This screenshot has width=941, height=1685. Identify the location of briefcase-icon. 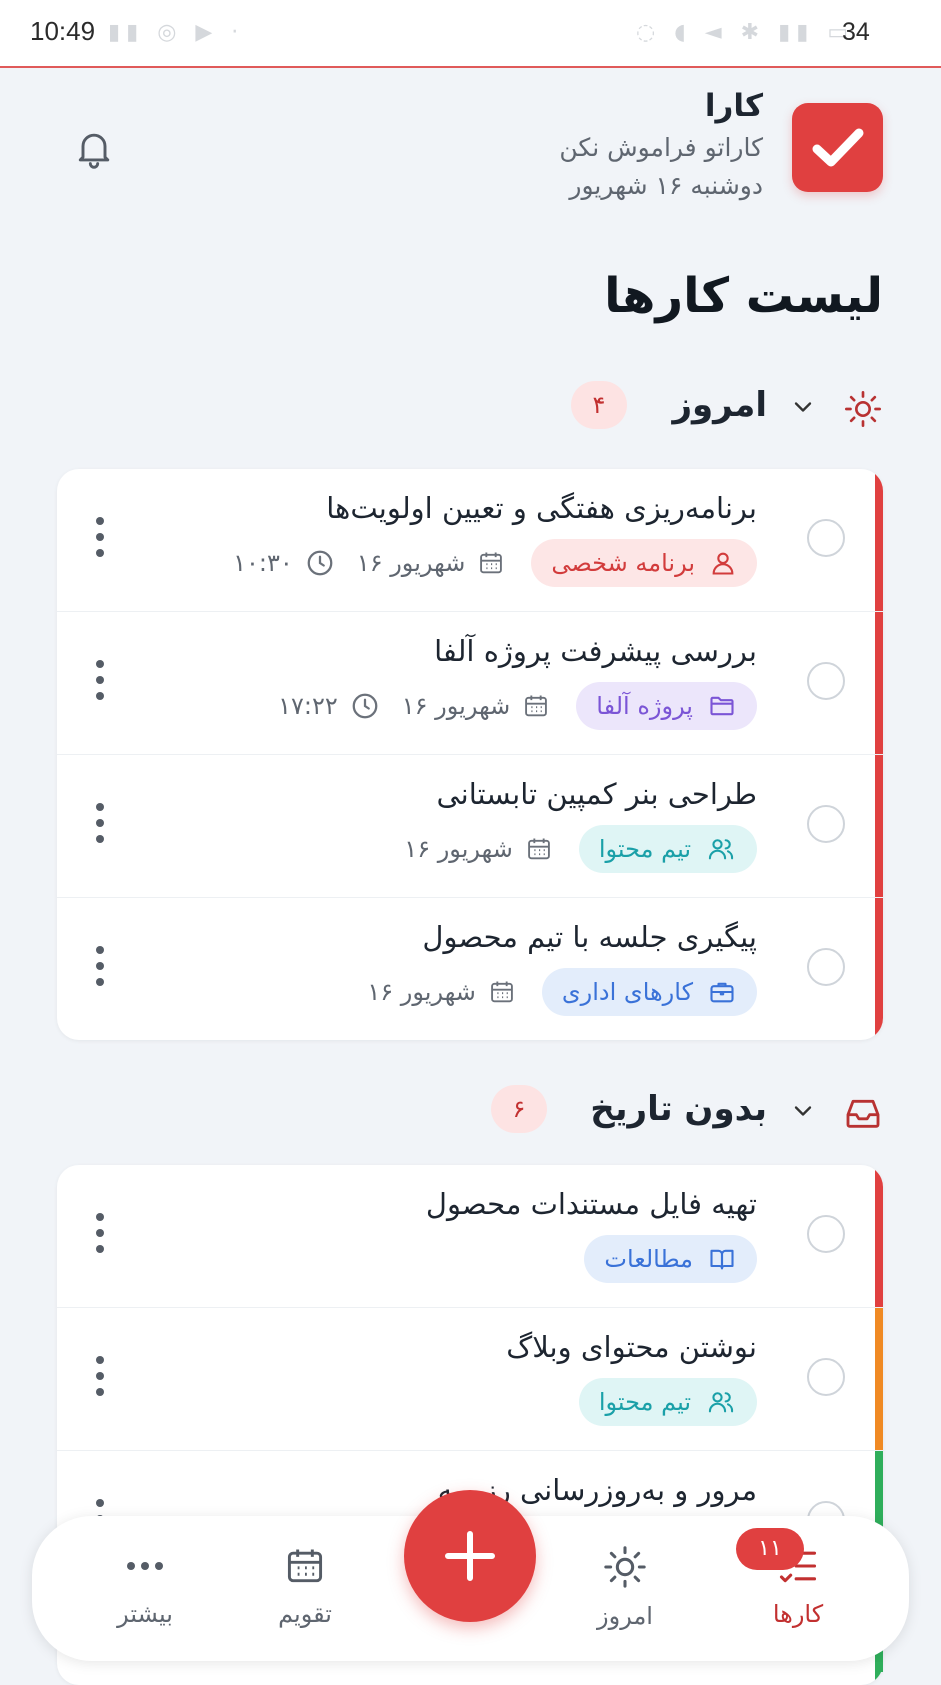
(722, 992).